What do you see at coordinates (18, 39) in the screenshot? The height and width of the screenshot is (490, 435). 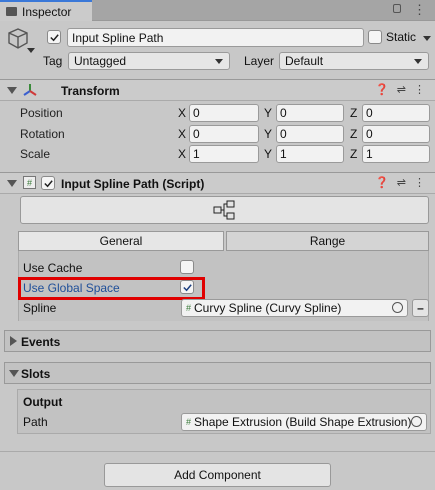 I see `gameobject-cube-icon` at bounding box center [18, 39].